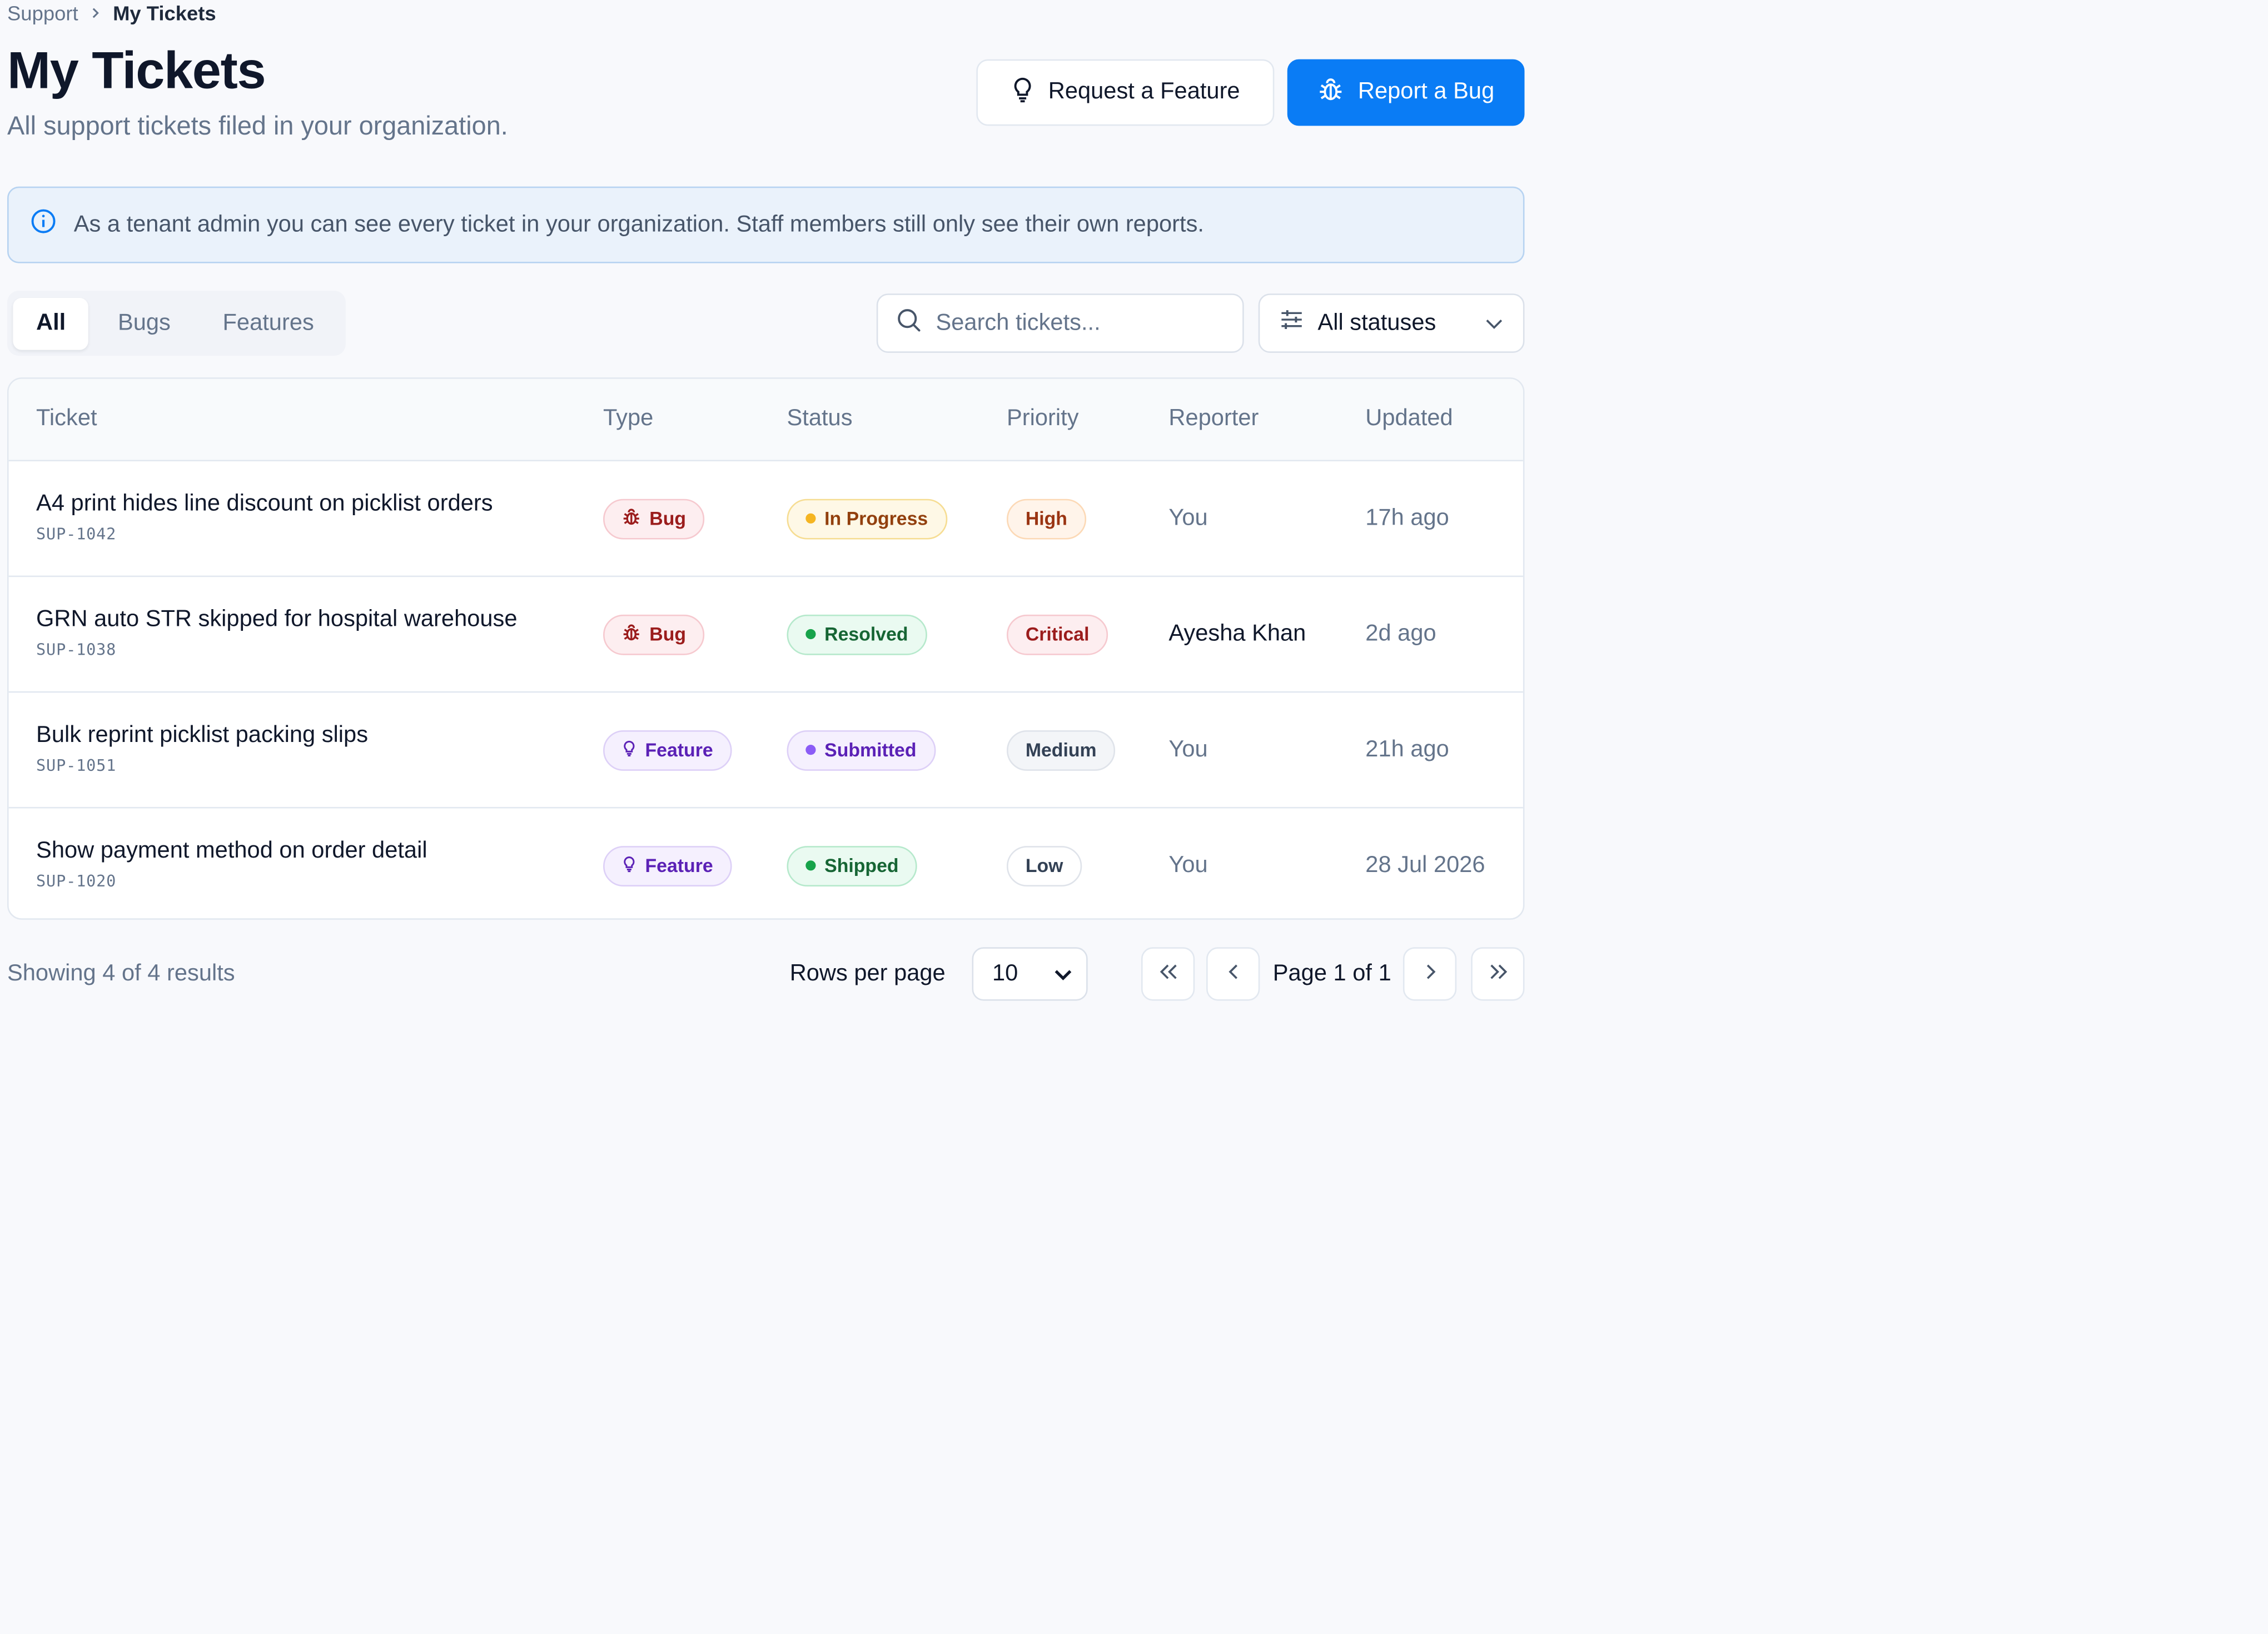  Describe the element at coordinates (1144, 92) in the screenshot. I see `request-feature-label: Request a Feature` at that location.